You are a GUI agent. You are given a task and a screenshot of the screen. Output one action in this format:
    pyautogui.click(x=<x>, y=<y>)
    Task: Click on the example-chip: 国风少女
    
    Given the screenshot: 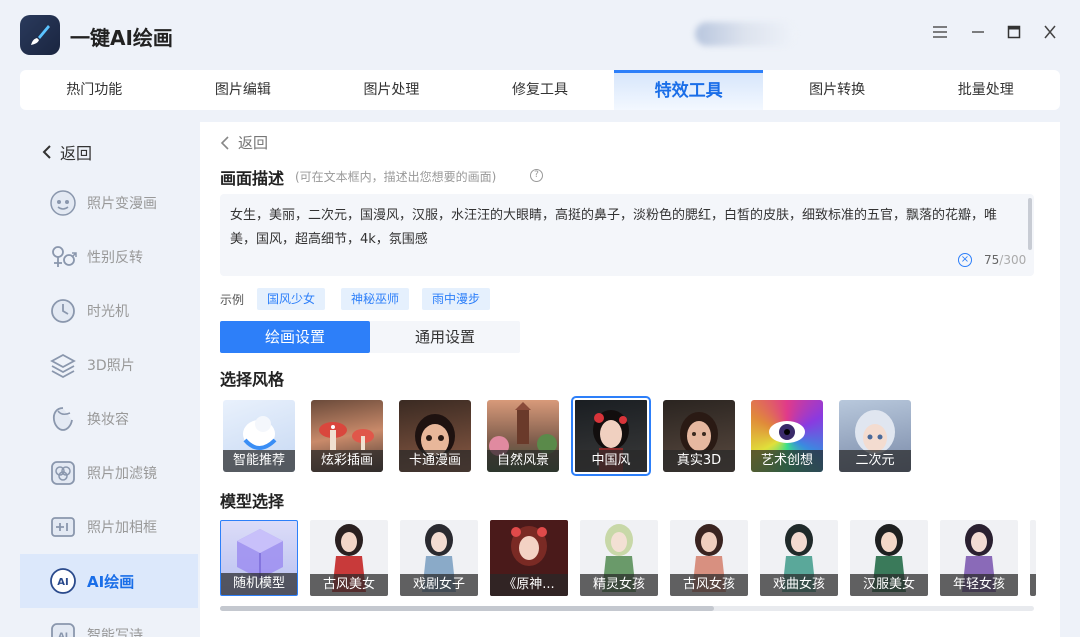 What is the action you would take?
    pyautogui.click(x=291, y=299)
    